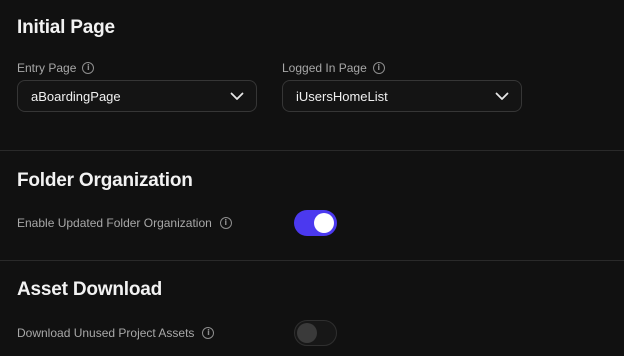 This screenshot has height=356, width=624. Describe the element at coordinates (137, 96) in the screenshot. I see `entry-page-dropdown: aBoardingPage` at that location.